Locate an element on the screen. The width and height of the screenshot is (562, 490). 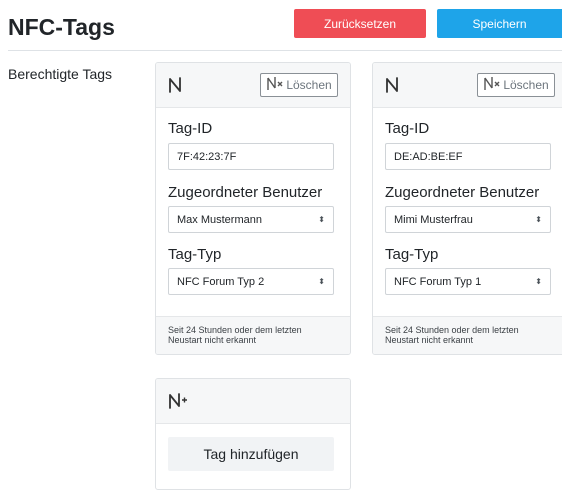
tag-type-value: NFC Forum Typ 2 is located at coordinates (221, 281).